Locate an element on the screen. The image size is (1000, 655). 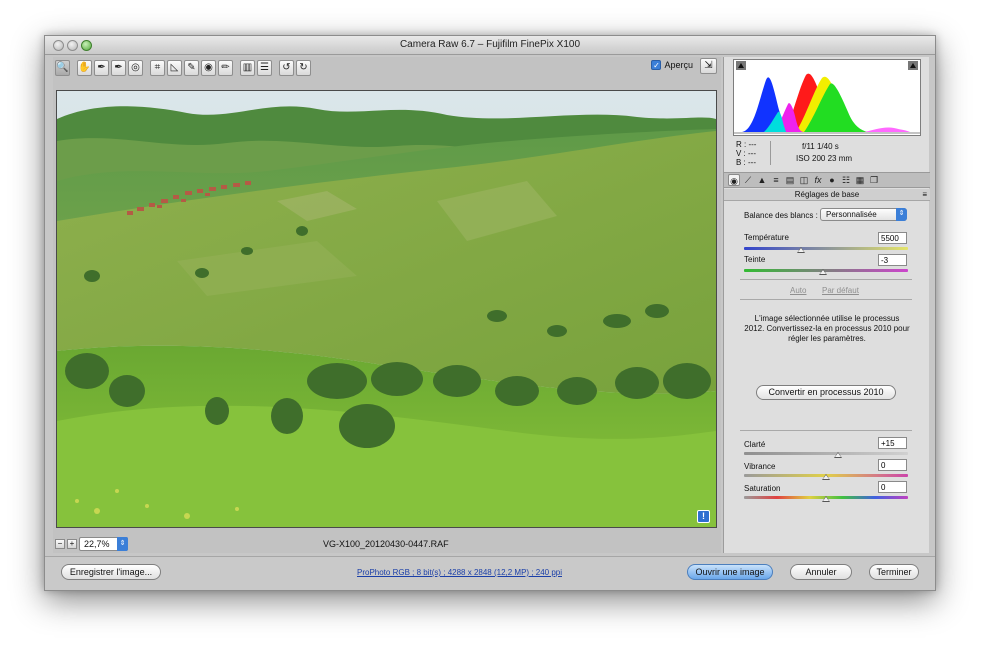
color-sampler-tool: ✒ is located at coordinates (118, 68).